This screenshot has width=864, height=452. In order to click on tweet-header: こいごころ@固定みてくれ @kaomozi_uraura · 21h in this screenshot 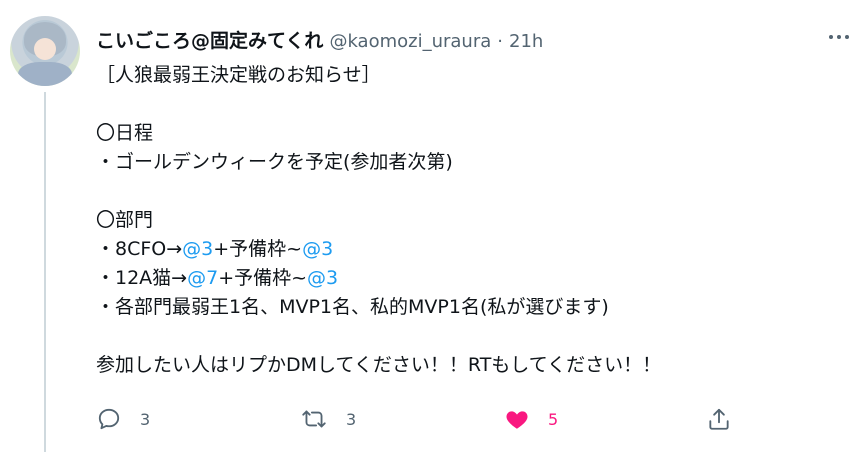, I will do `click(319, 39)`.